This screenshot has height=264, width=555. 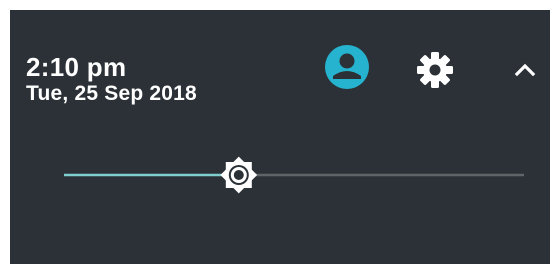 What do you see at coordinates (111, 94) in the screenshot?
I see `date-label: Tue, 25 Sep 2018` at bounding box center [111, 94].